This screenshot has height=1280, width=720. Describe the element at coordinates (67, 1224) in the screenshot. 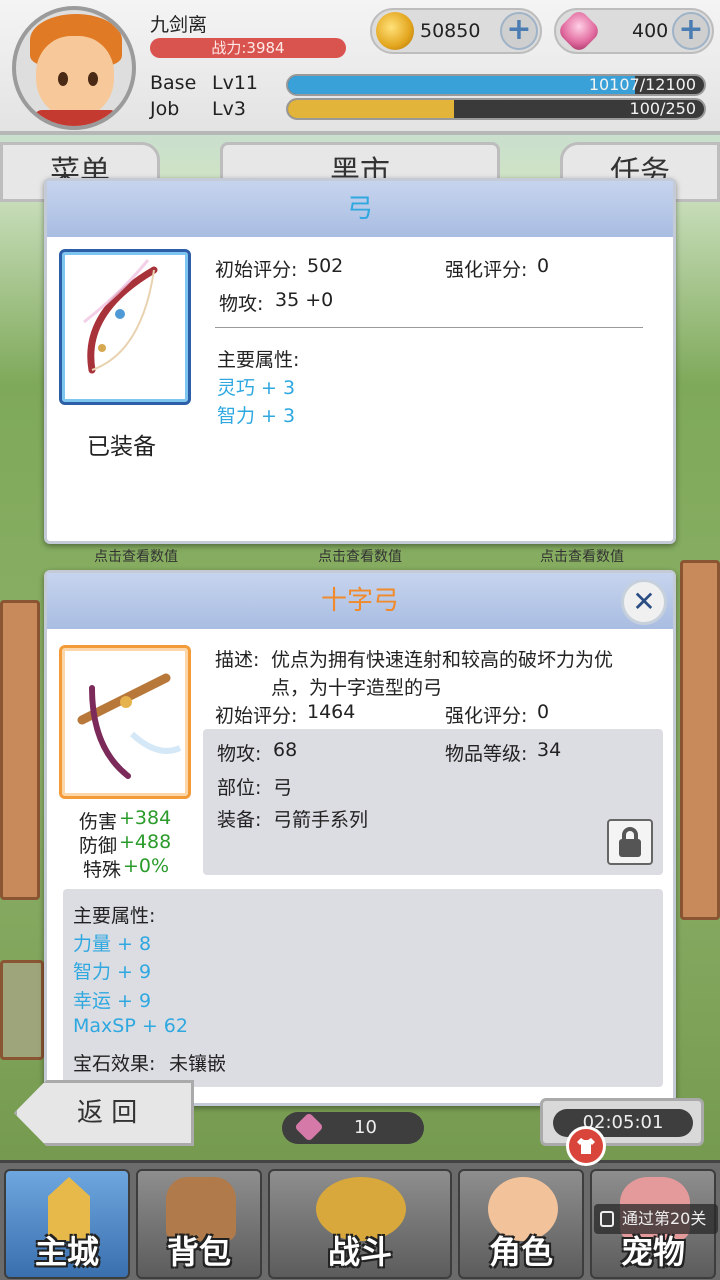

I see `nav-main-city: 主城` at that location.